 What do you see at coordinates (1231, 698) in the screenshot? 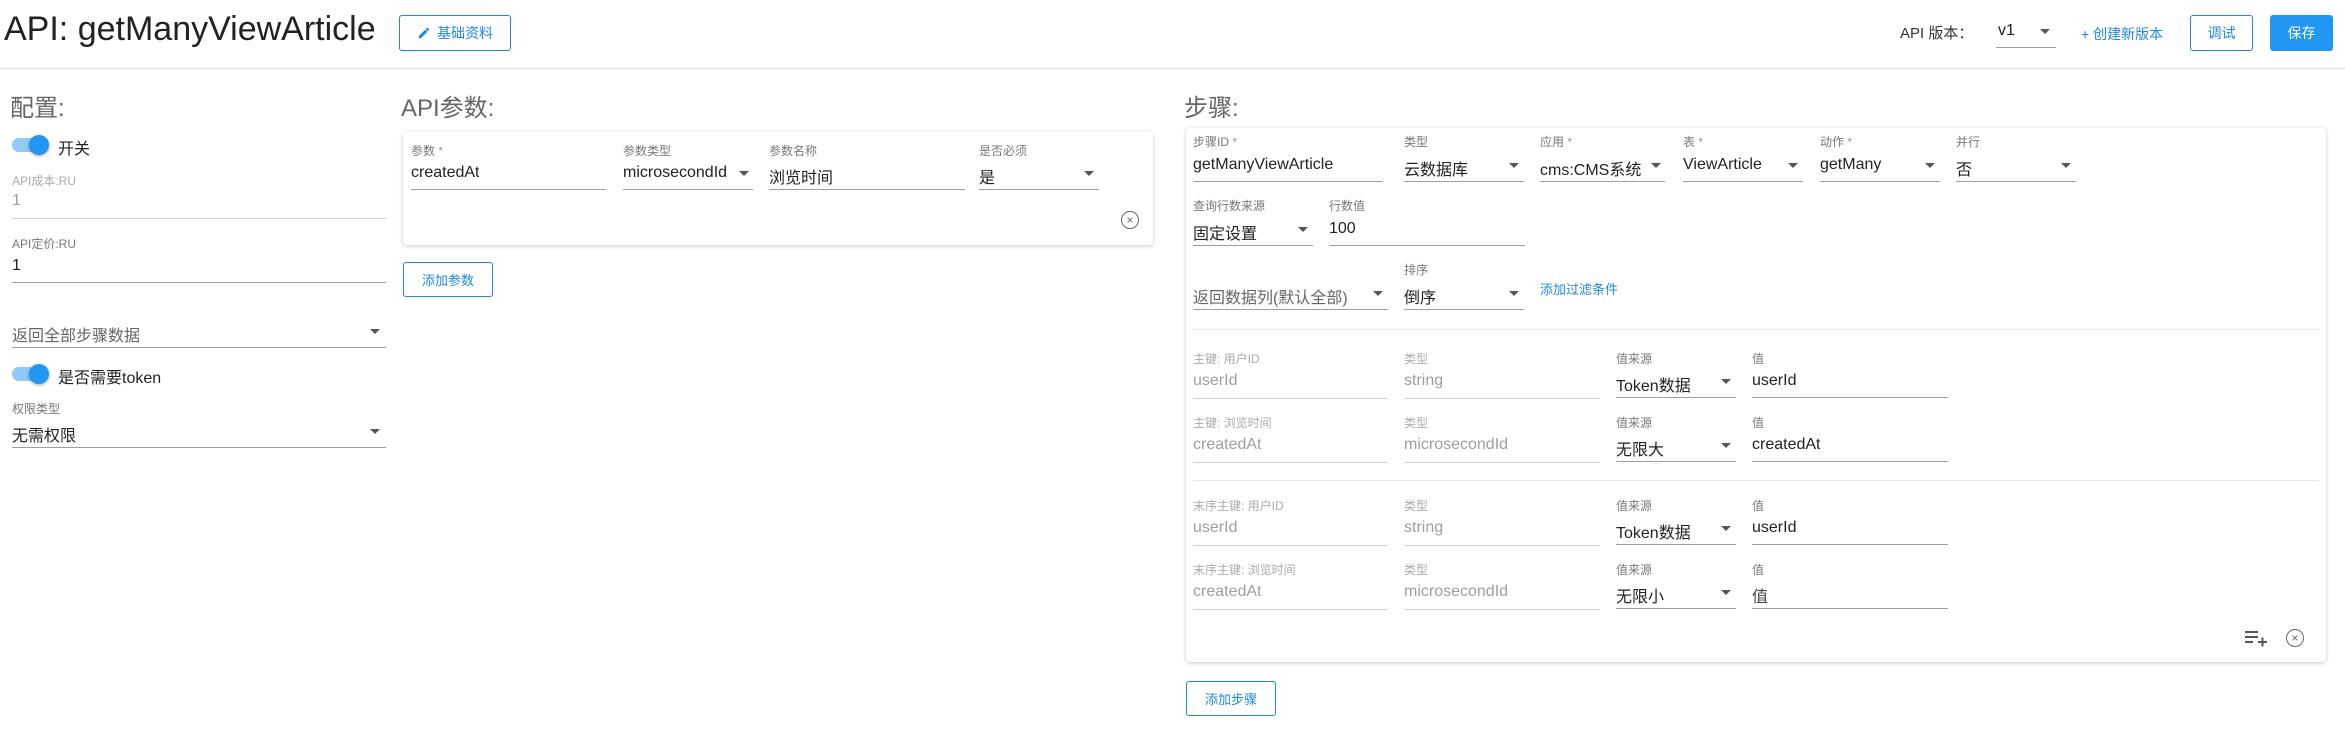
I see `add-step-button: 添加步骤` at bounding box center [1231, 698].